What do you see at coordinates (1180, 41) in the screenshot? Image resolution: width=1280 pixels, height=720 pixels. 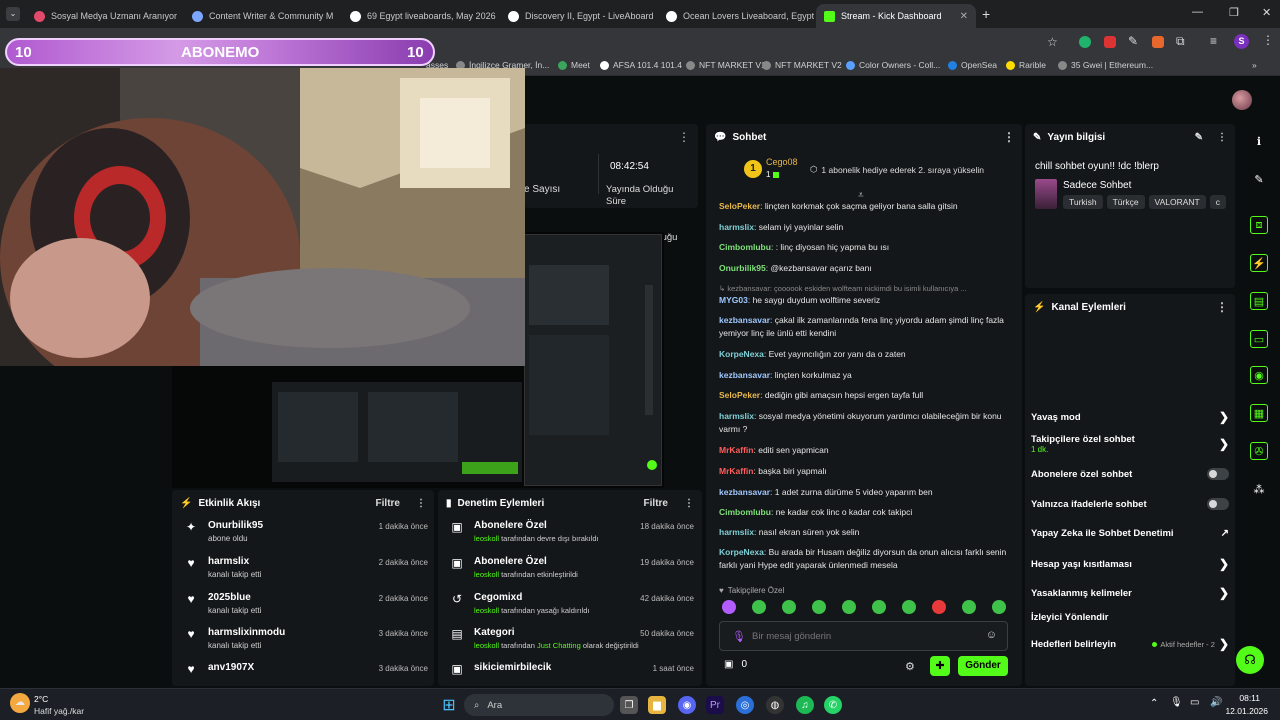 I see `puzzle-icon: ⧉` at bounding box center [1180, 41].